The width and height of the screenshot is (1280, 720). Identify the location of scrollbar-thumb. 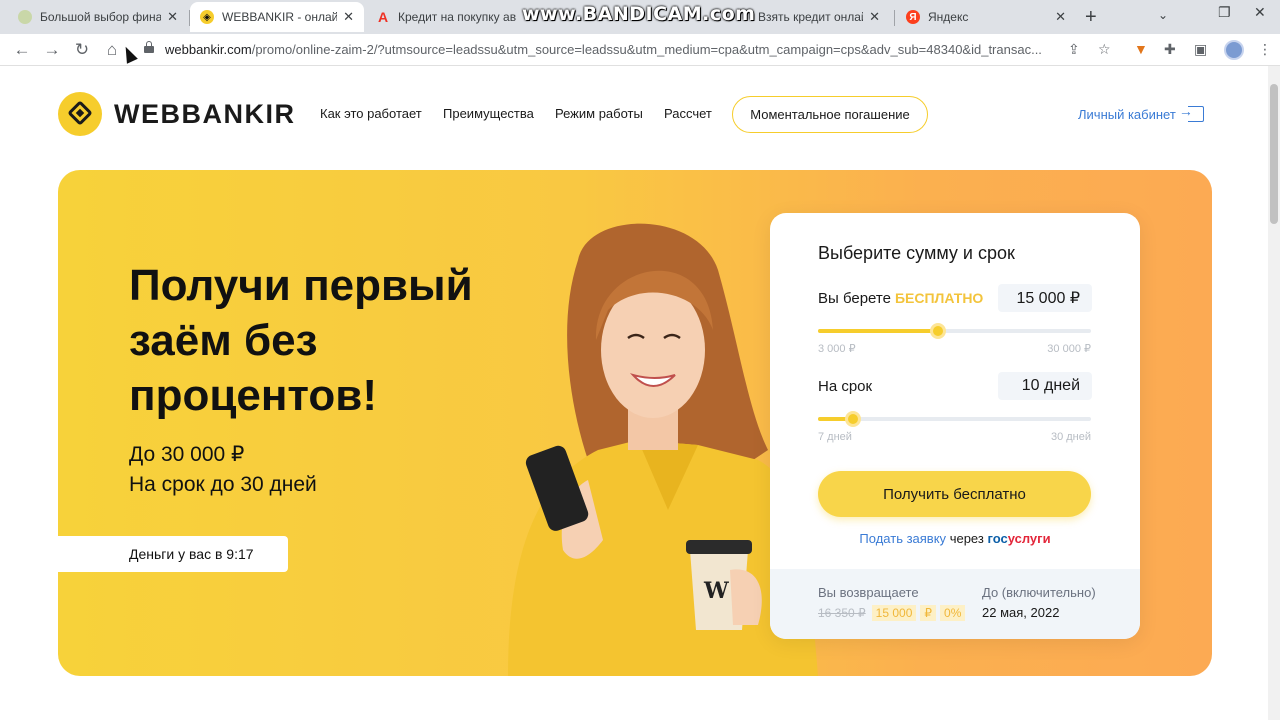
(1274, 154).